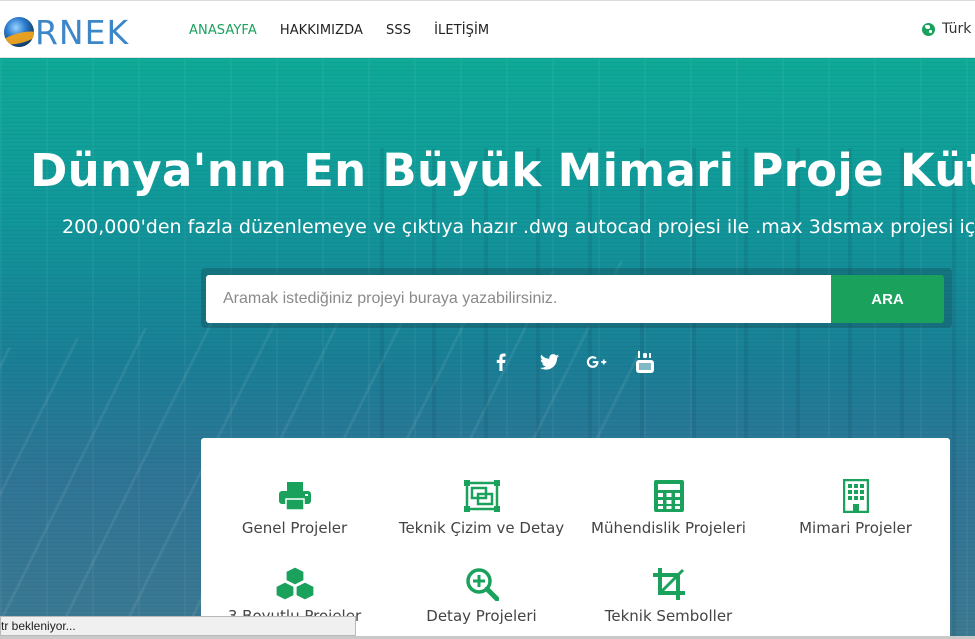 The image size is (975, 639). What do you see at coordinates (597, 362) in the screenshot?
I see `google-plus-icon` at bounding box center [597, 362].